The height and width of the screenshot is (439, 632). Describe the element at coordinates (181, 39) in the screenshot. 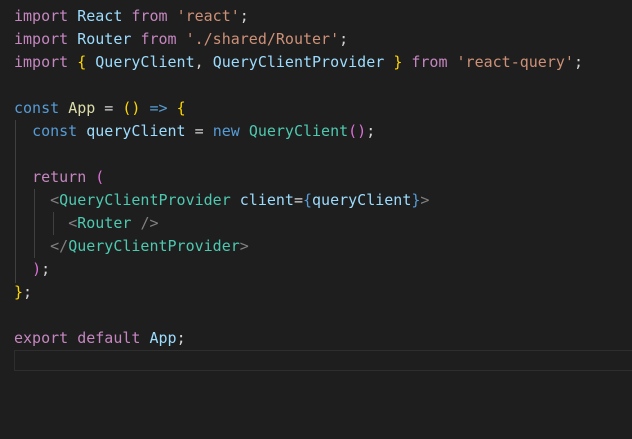

I see `code-line: import Router from './shared/Router';` at that location.